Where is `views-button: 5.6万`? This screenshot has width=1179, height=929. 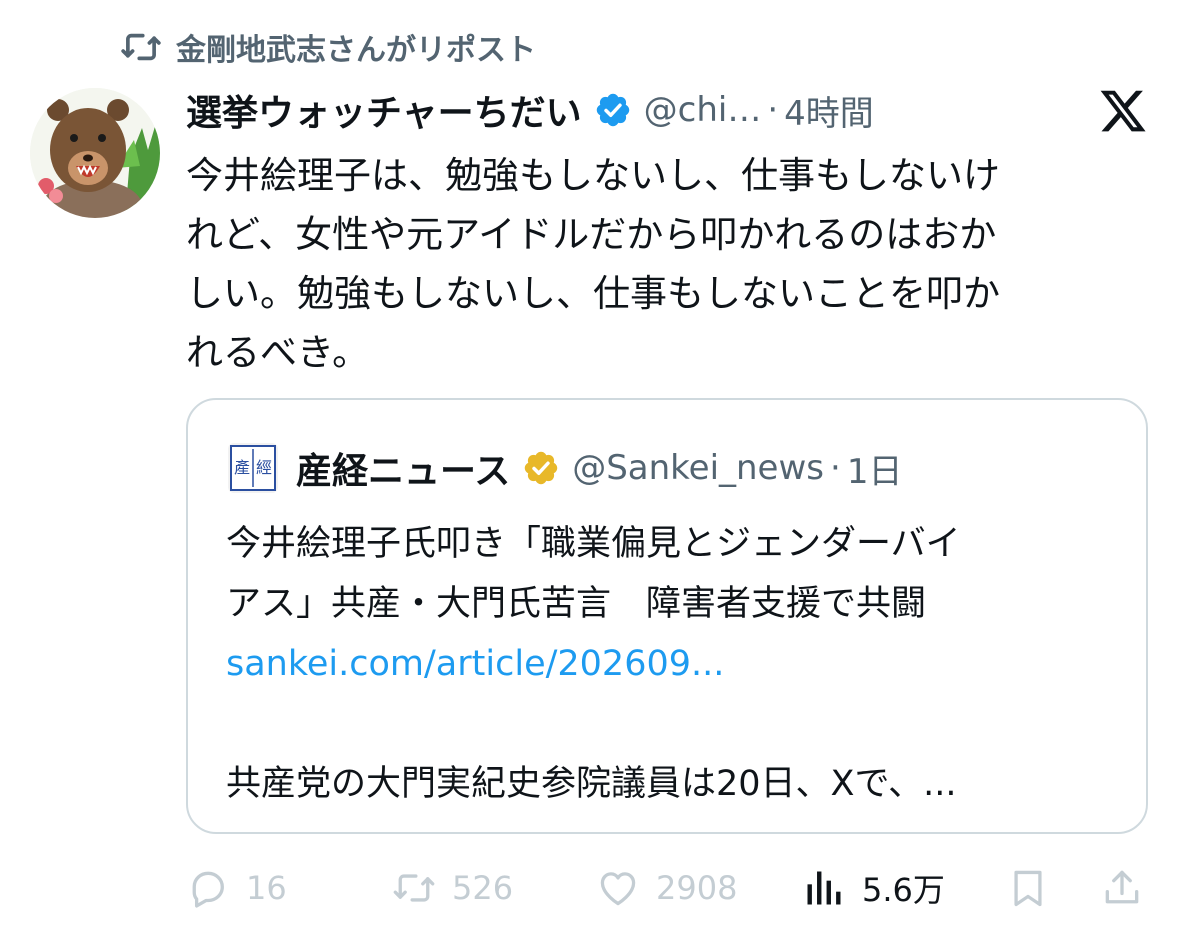 views-button: 5.6万 is located at coordinates (873, 888).